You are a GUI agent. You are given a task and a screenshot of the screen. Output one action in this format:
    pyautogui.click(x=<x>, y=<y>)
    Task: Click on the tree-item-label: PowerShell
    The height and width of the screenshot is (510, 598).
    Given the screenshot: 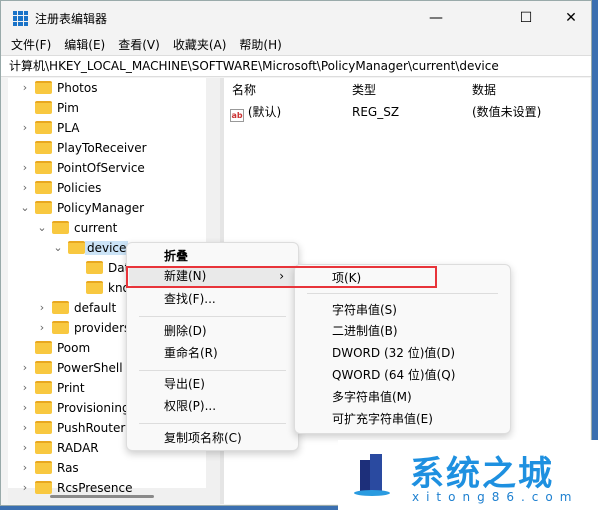 What is the action you would take?
    pyautogui.click(x=90, y=368)
    